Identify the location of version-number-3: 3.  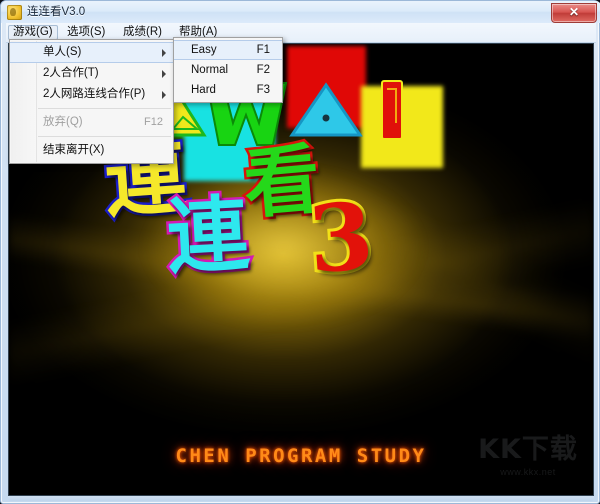
(340, 238).